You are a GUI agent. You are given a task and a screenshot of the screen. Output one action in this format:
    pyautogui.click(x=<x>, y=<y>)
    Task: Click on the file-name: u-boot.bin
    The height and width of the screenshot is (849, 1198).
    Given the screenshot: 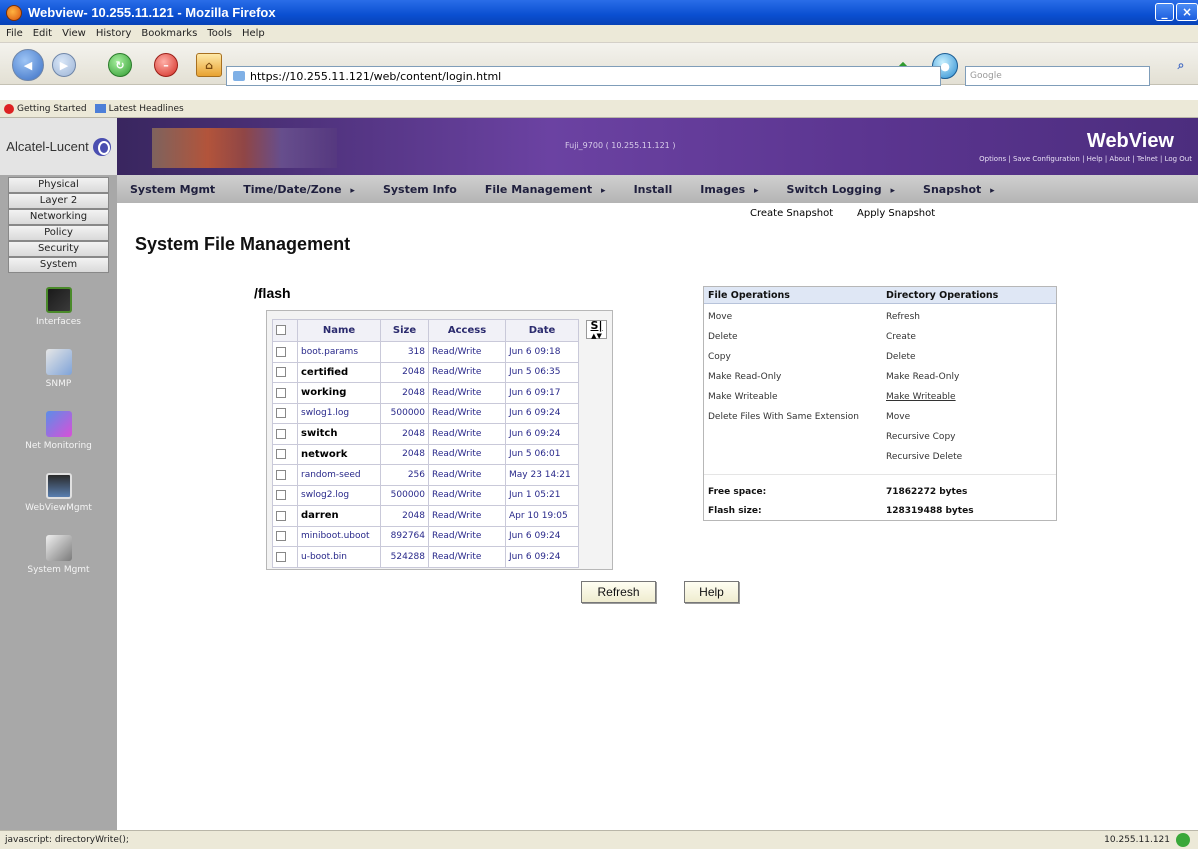 What is the action you would take?
    pyautogui.click(x=339, y=557)
    